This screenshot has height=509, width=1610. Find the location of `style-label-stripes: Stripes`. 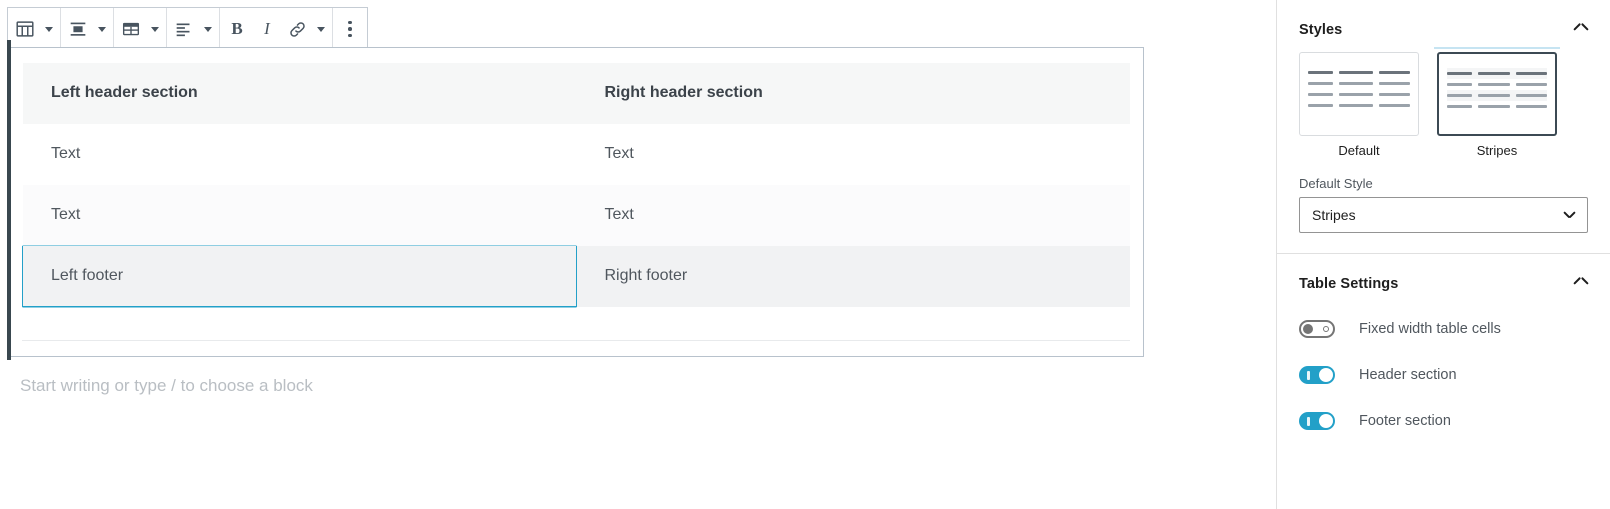

style-label-stripes: Stripes is located at coordinates (1497, 150).